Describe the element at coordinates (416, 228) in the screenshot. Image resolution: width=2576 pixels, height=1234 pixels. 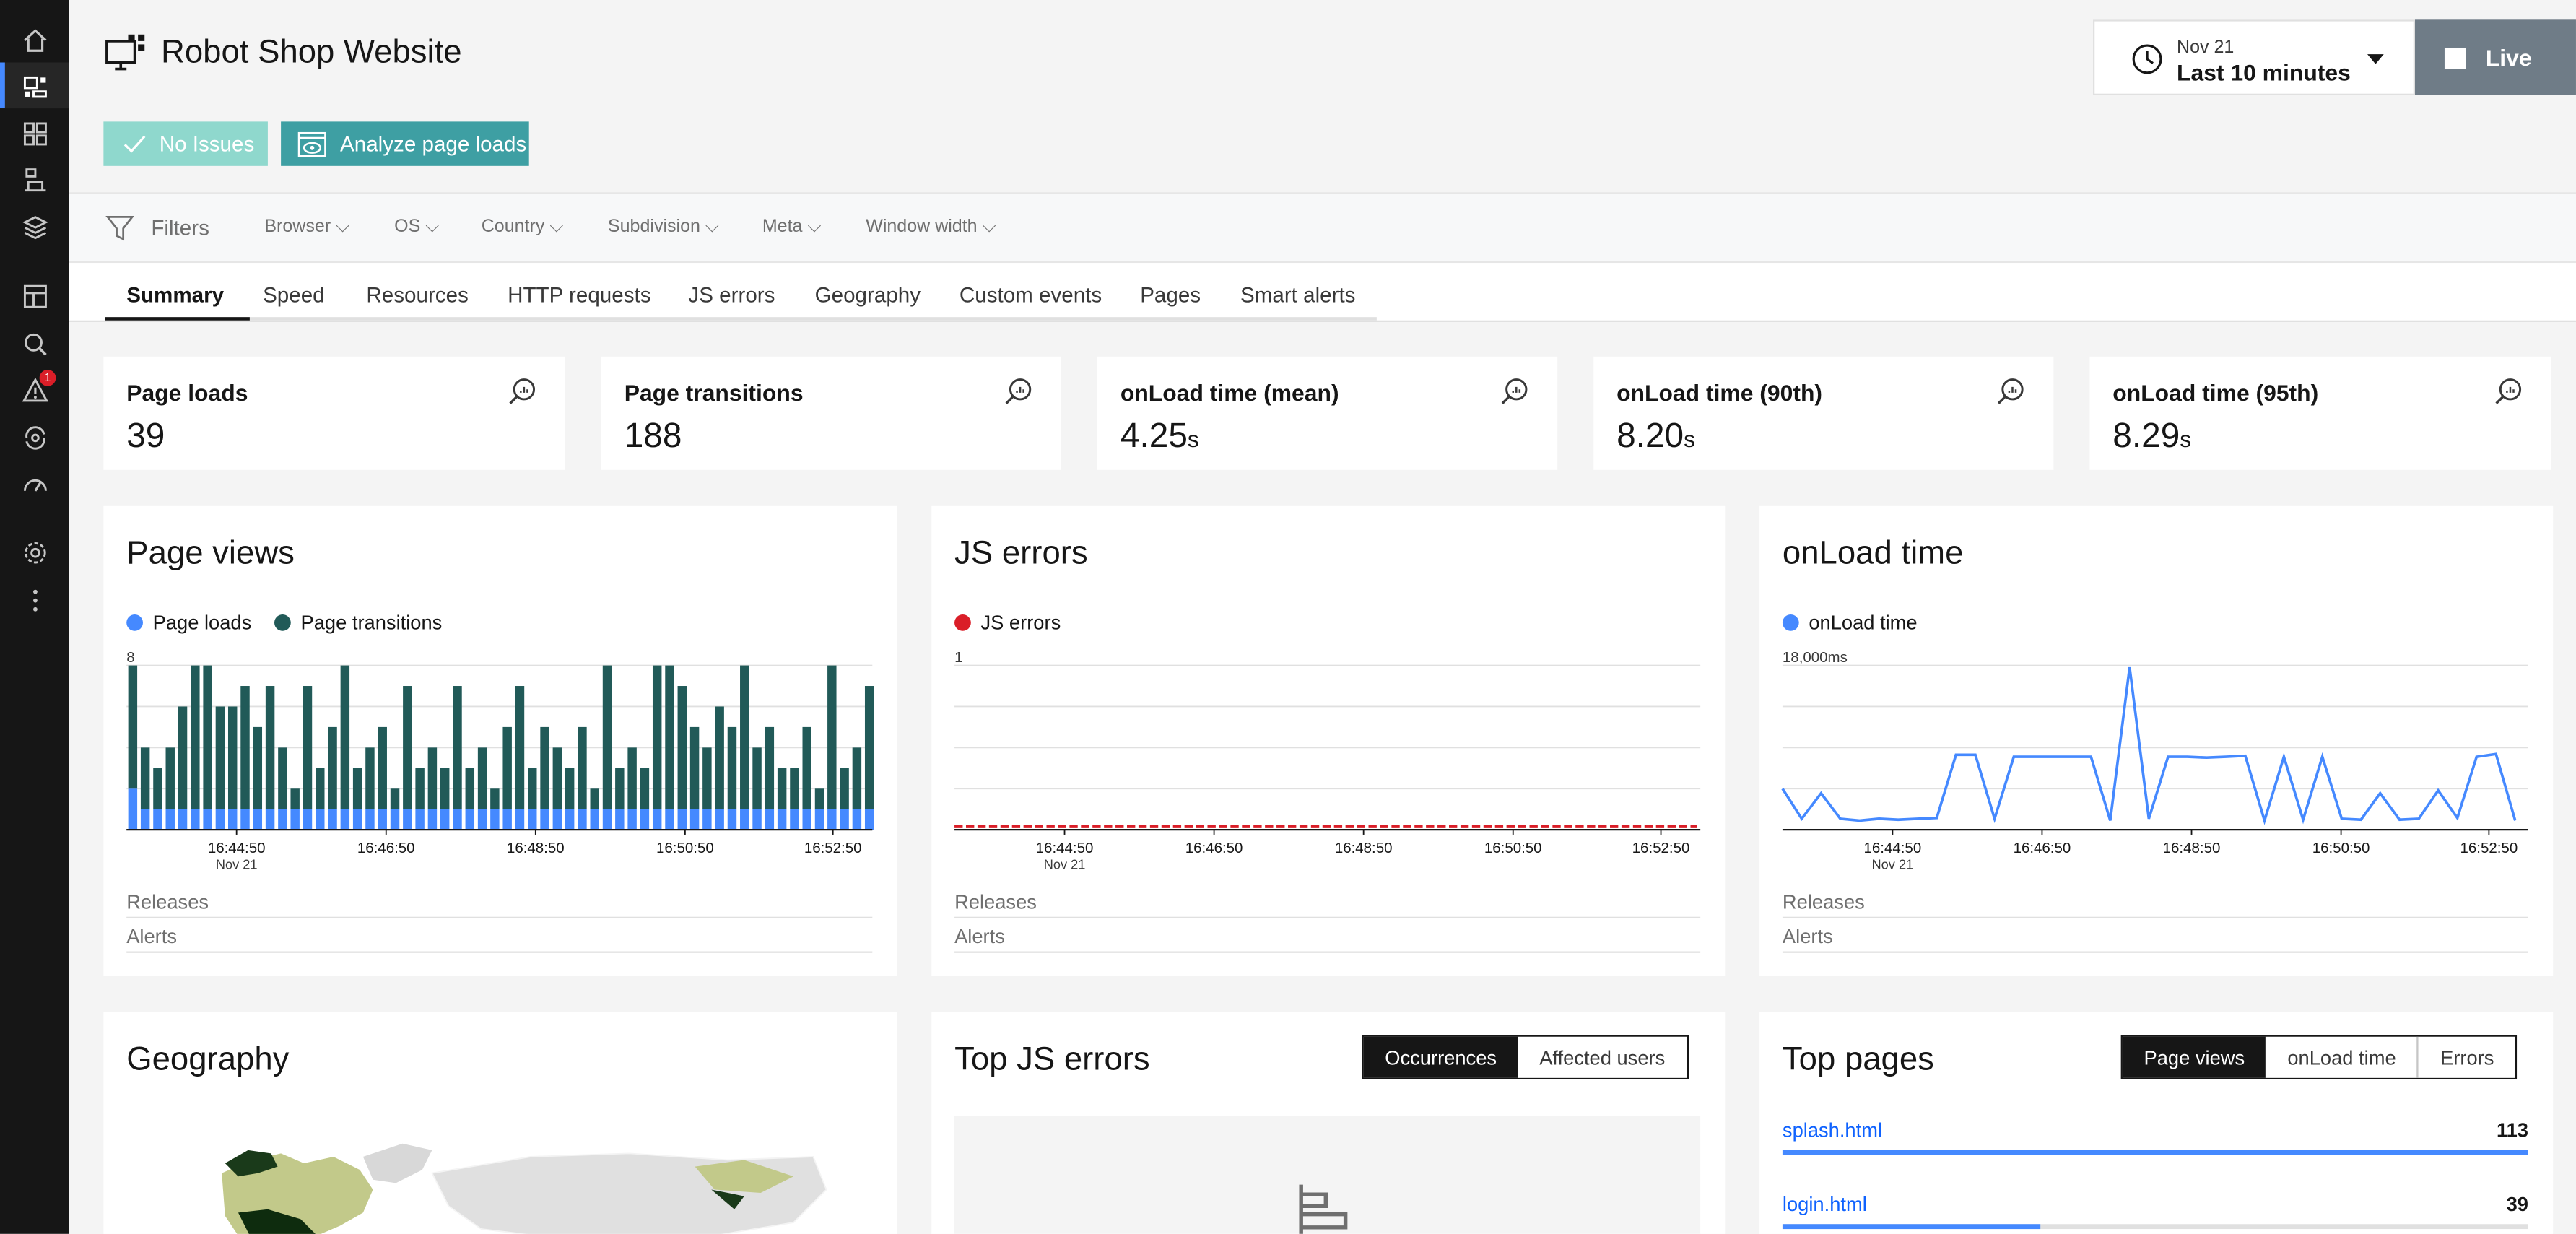
I see `filter-os: OS ⌵` at that location.